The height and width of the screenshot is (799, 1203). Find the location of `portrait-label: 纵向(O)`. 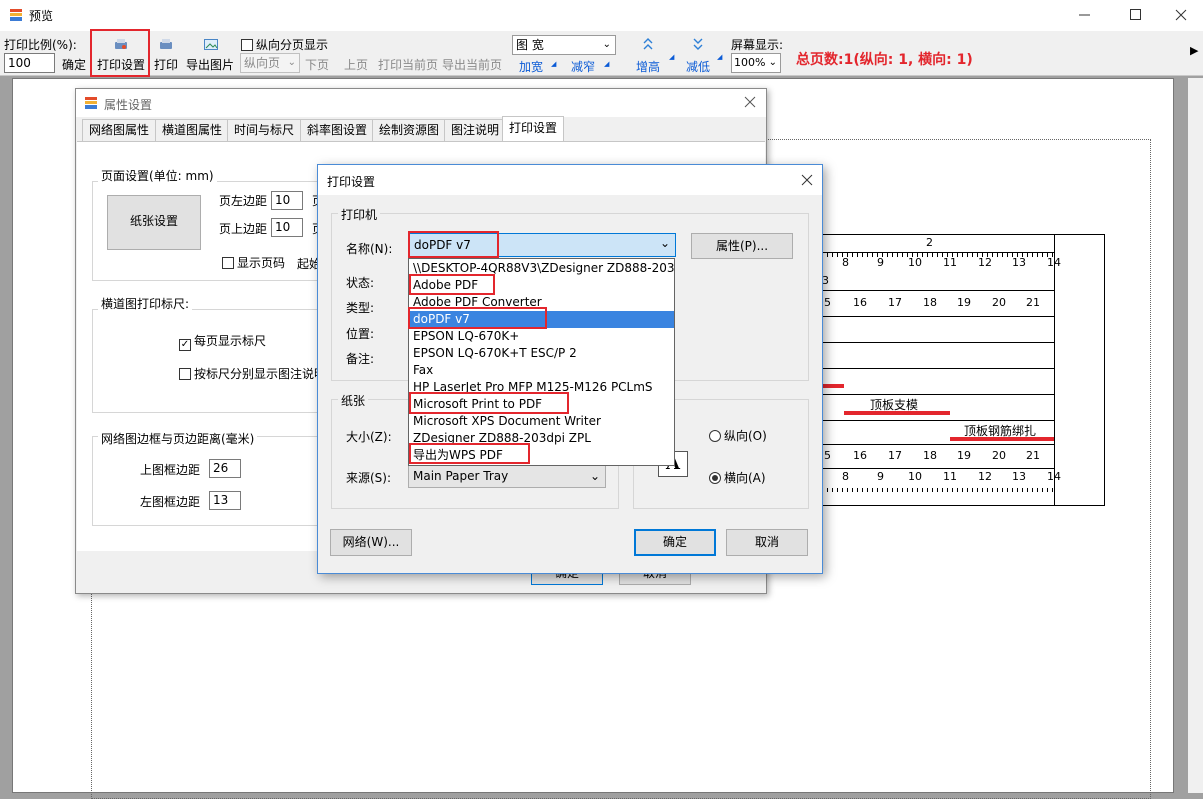

portrait-label: 纵向(O) is located at coordinates (745, 436).